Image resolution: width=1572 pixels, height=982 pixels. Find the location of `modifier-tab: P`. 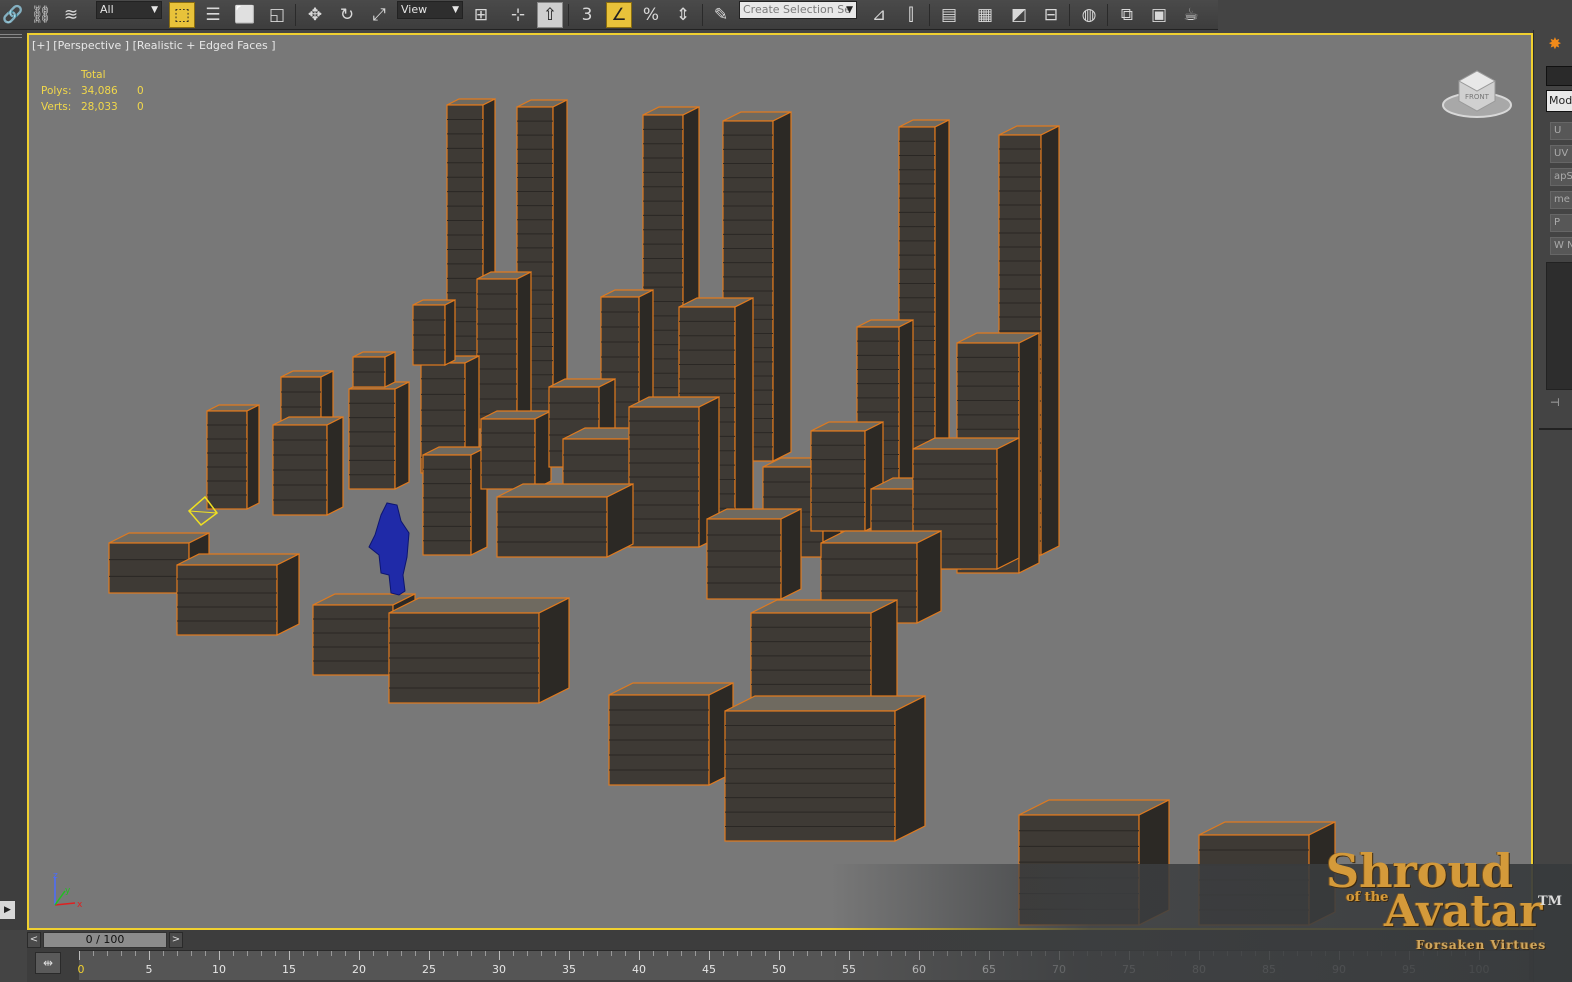

modifier-tab: P is located at coordinates (1561, 223).